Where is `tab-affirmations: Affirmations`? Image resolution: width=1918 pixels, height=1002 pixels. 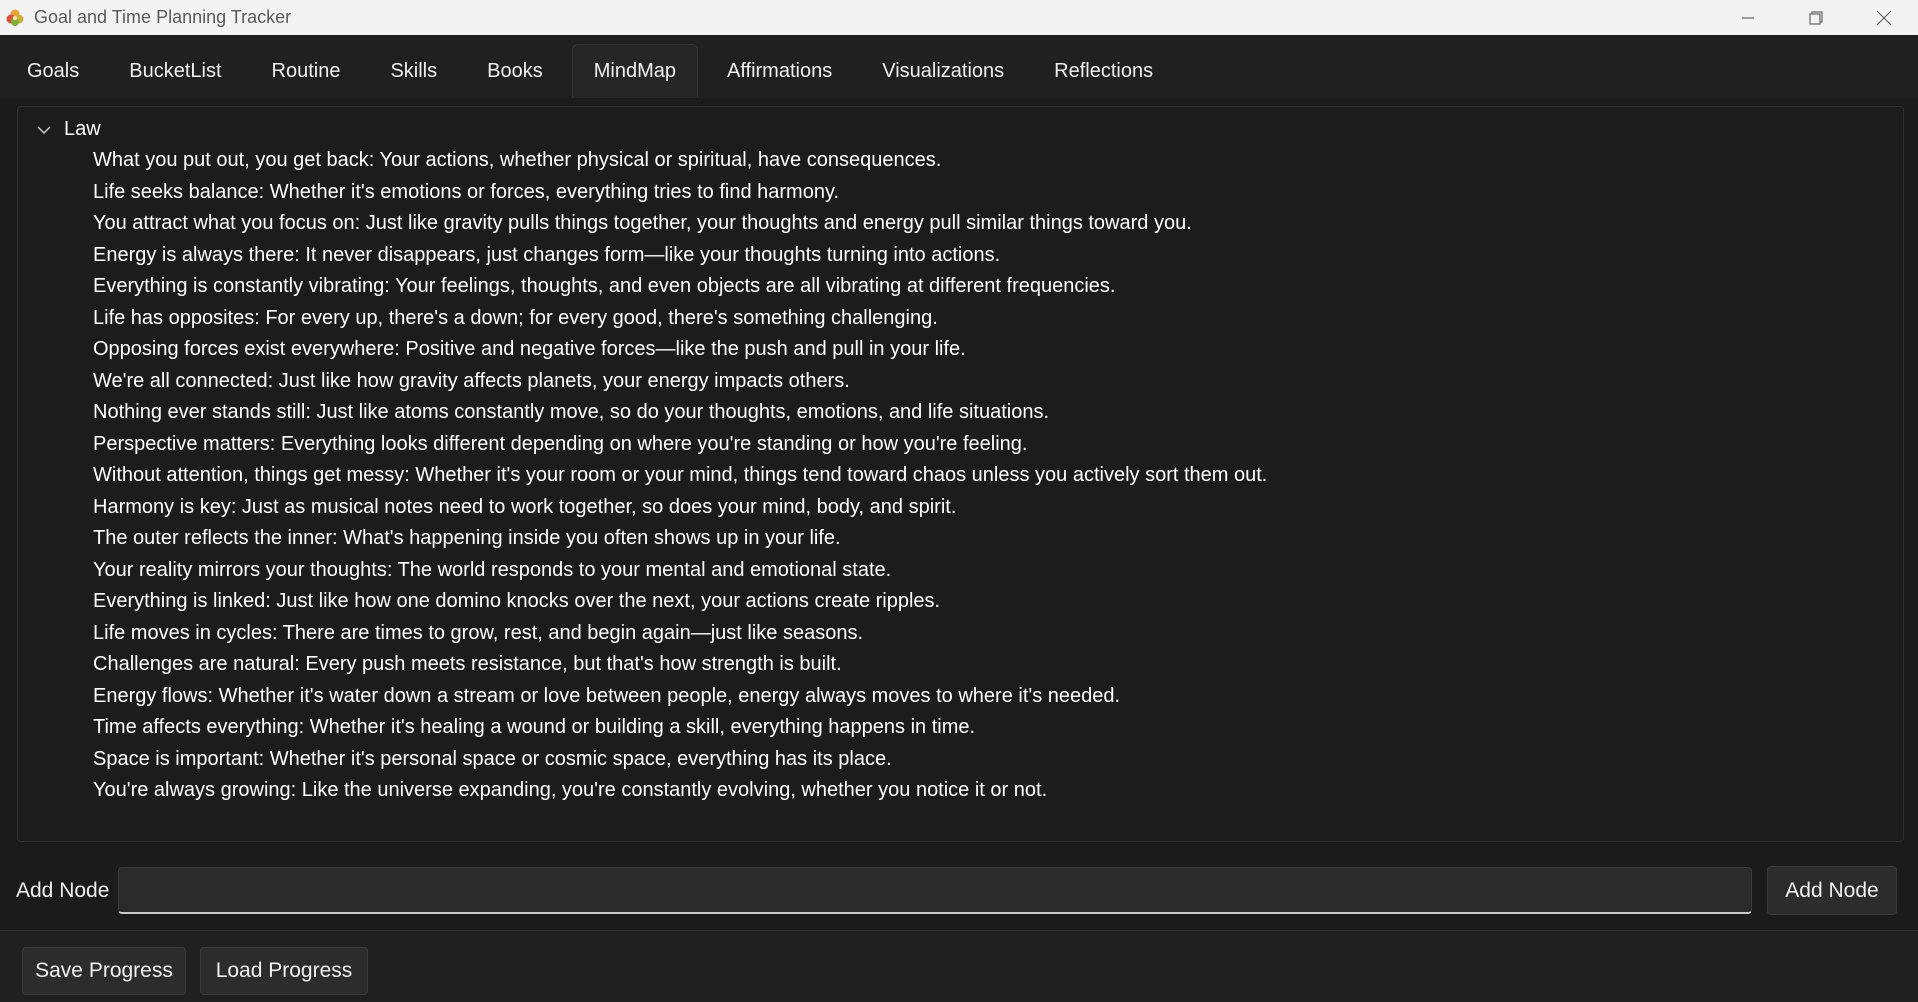 tab-affirmations: Affirmations is located at coordinates (779, 71).